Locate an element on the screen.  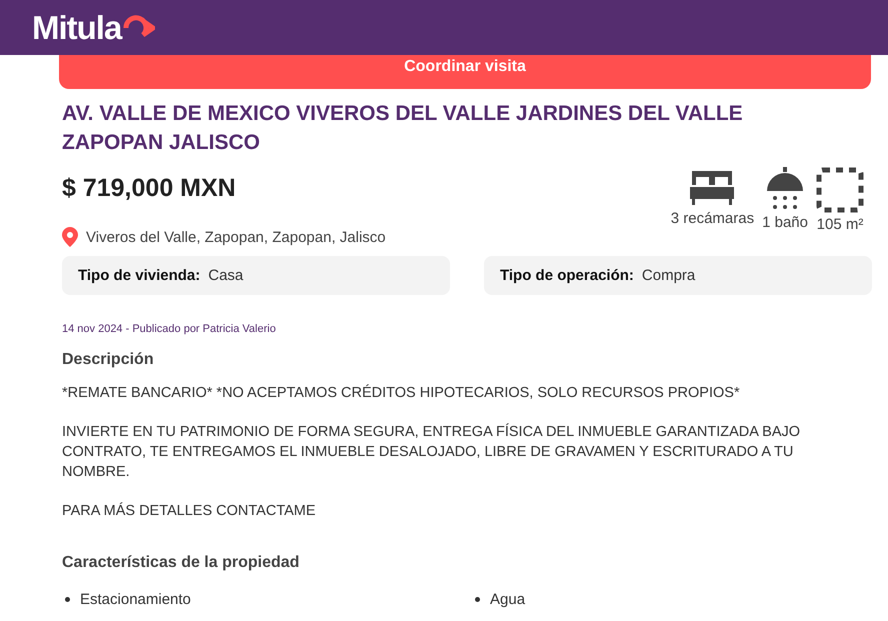
feature-label: 105 m² is located at coordinates (840, 224).